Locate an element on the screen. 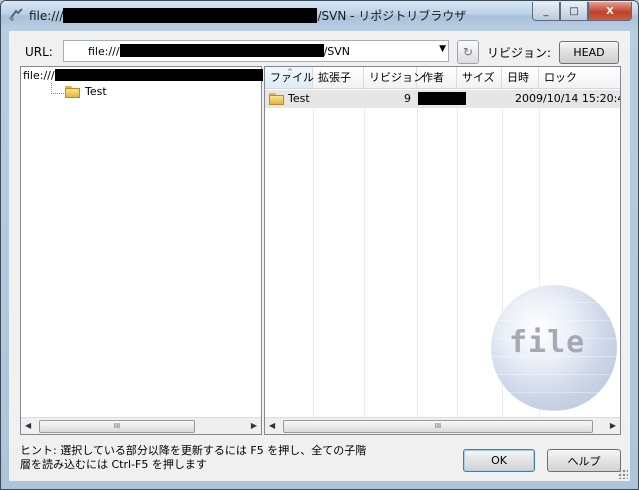  tree-root-item: file:/// is located at coordinates (143, 75).